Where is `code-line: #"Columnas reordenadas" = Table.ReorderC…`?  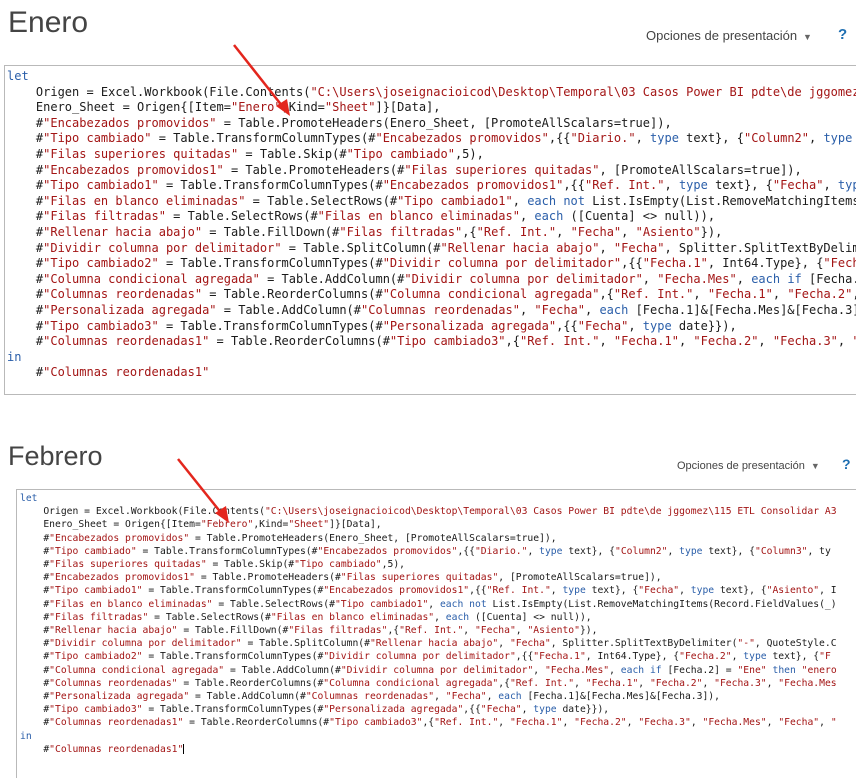 code-line: #"Columnas reordenadas" = Table.ReorderC… is located at coordinates (428, 683).